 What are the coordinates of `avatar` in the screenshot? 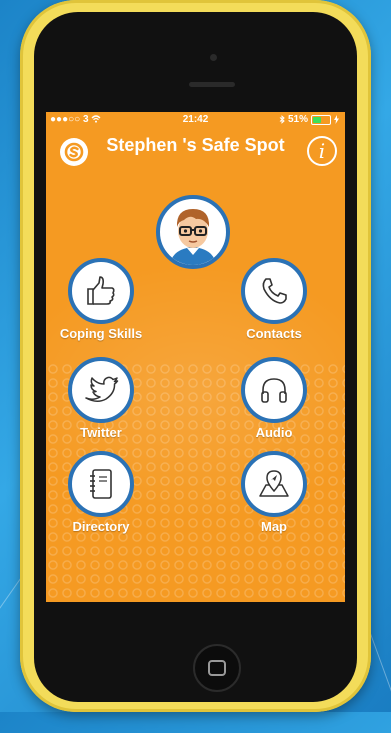 It's located at (193, 232).